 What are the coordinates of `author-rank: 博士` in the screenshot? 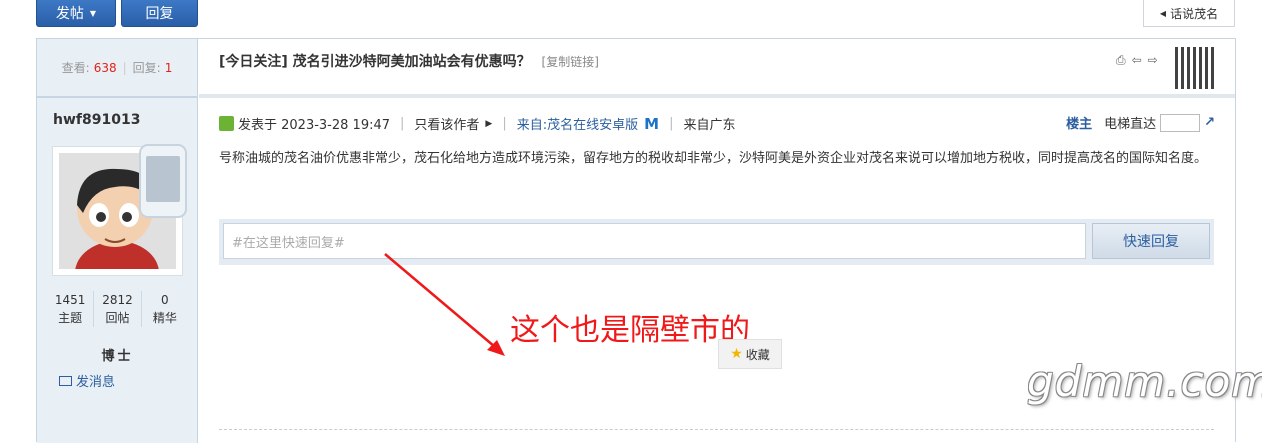 It's located at (117, 356).